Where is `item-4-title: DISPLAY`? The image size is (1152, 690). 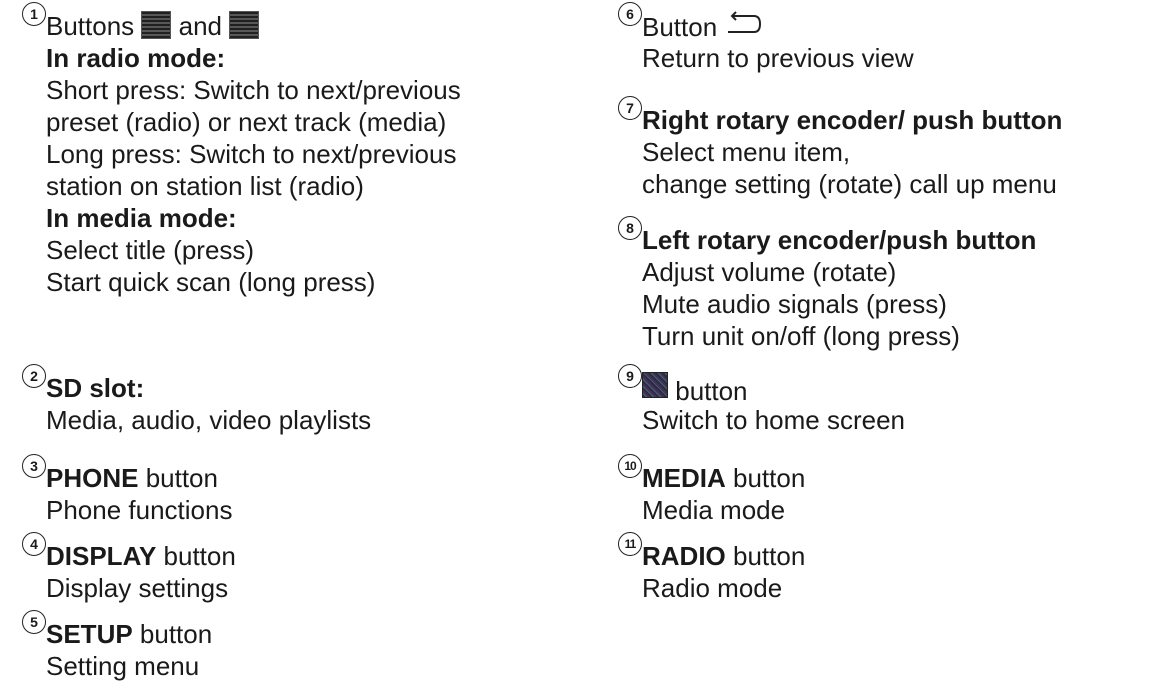
item-4-title: DISPLAY is located at coordinates (101, 556).